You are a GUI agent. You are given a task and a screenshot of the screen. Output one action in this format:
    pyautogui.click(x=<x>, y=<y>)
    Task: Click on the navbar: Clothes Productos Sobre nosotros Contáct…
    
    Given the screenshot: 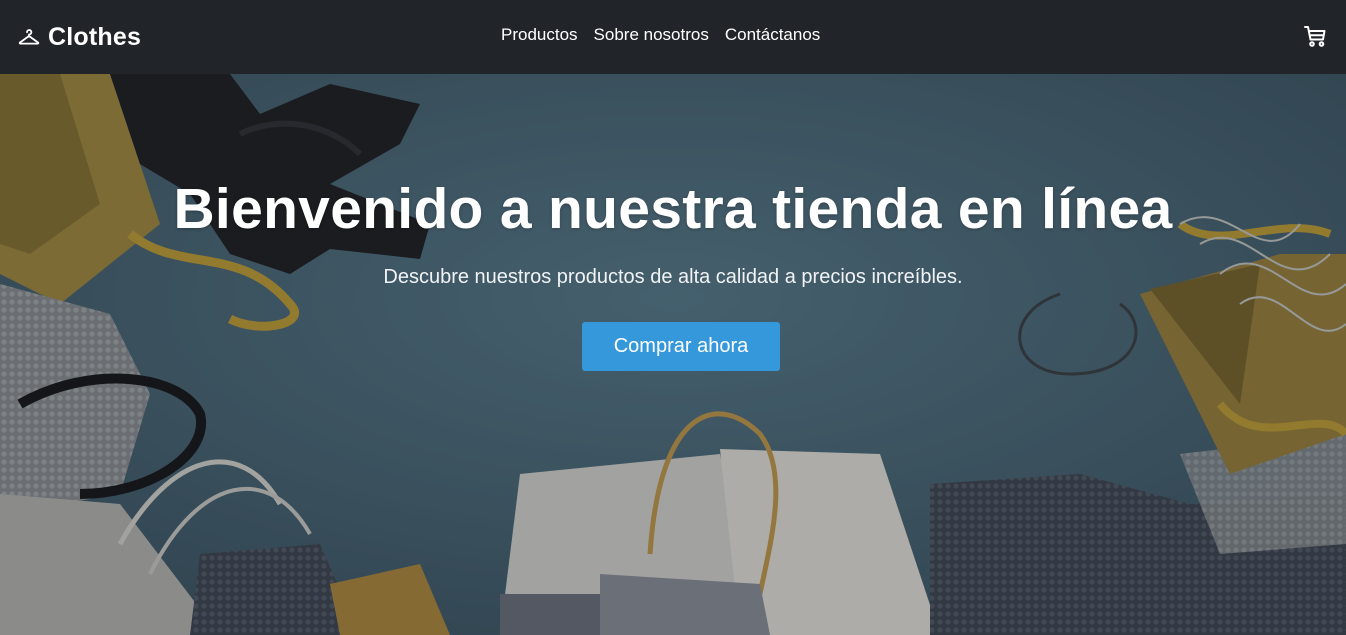 What is the action you would take?
    pyautogui.click(x=673, y=37)
    